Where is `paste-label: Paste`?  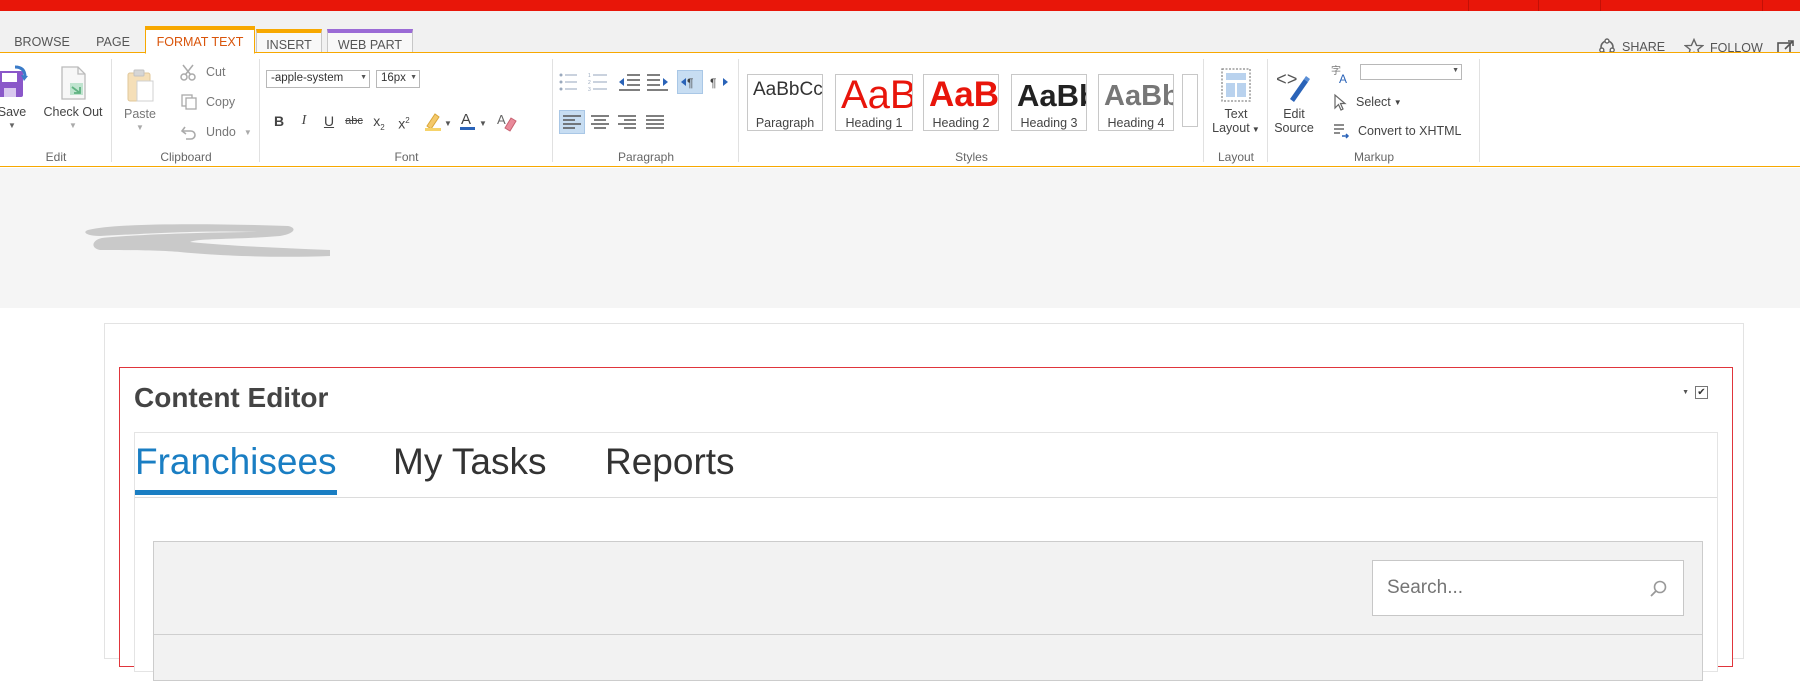 paste-label: Paste is located at coordinates (140, 114).